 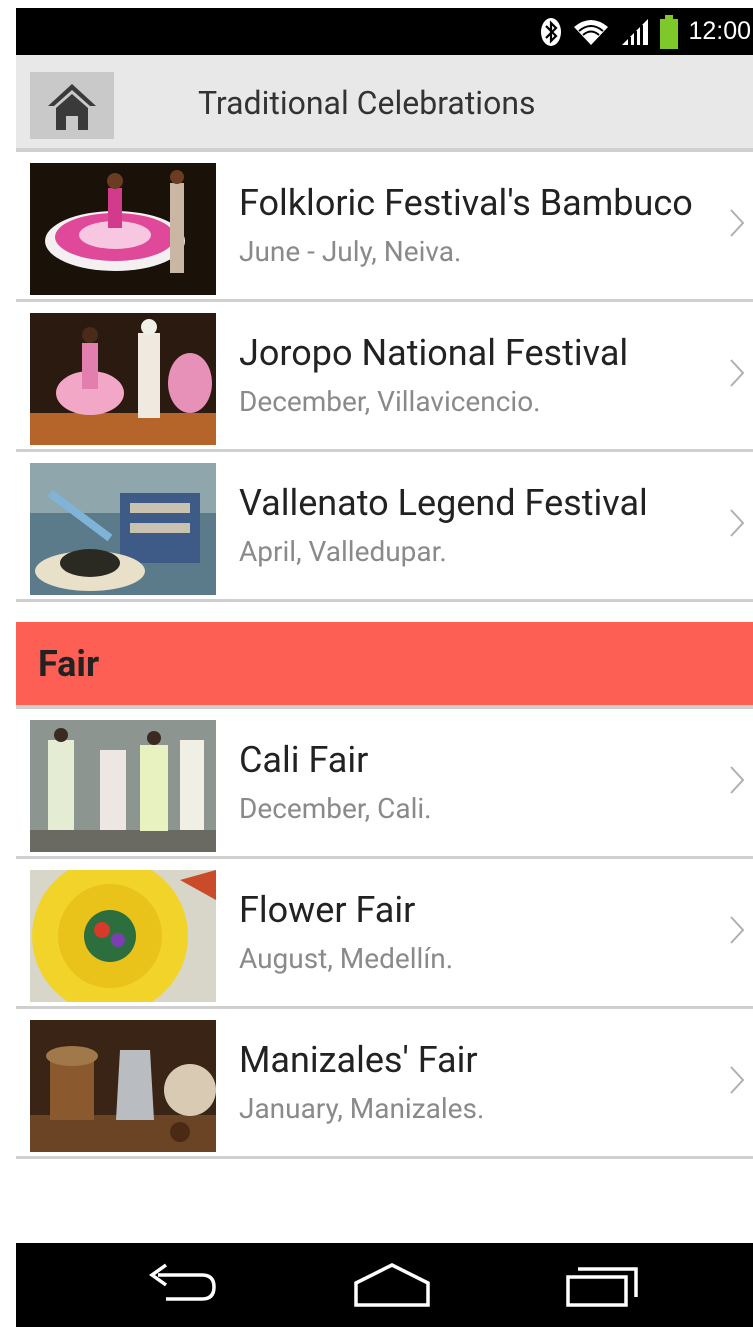 I want to click on section-gap, so click(x=384, y=612).